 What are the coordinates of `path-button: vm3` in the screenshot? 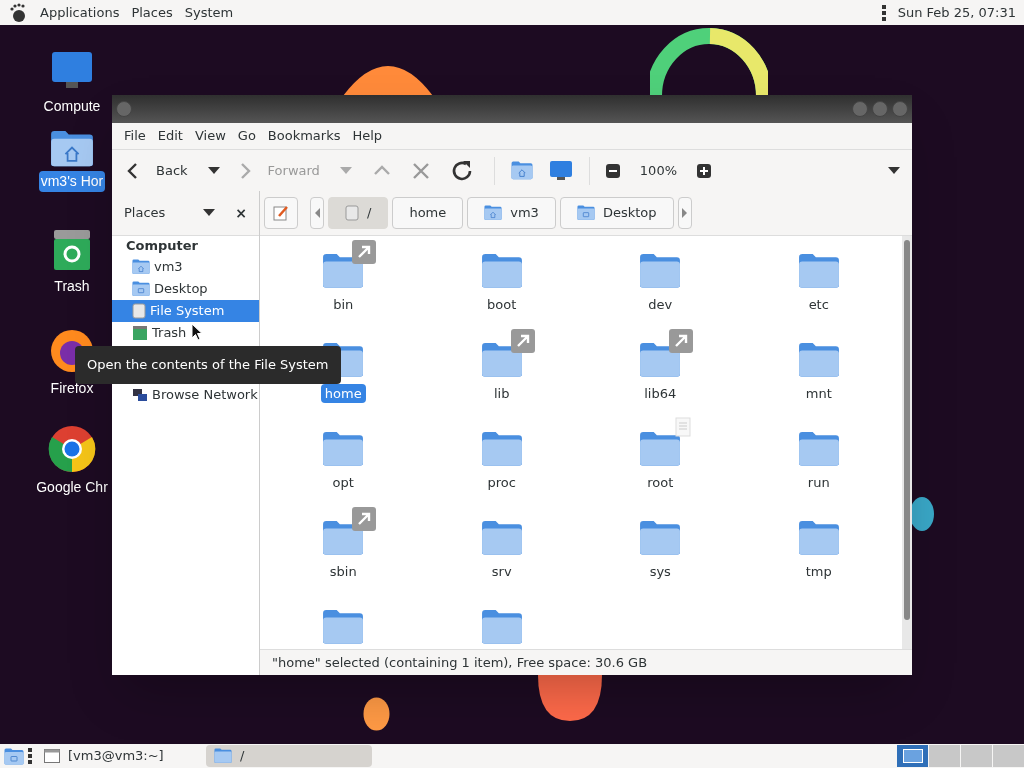 It's located at (511, 213).